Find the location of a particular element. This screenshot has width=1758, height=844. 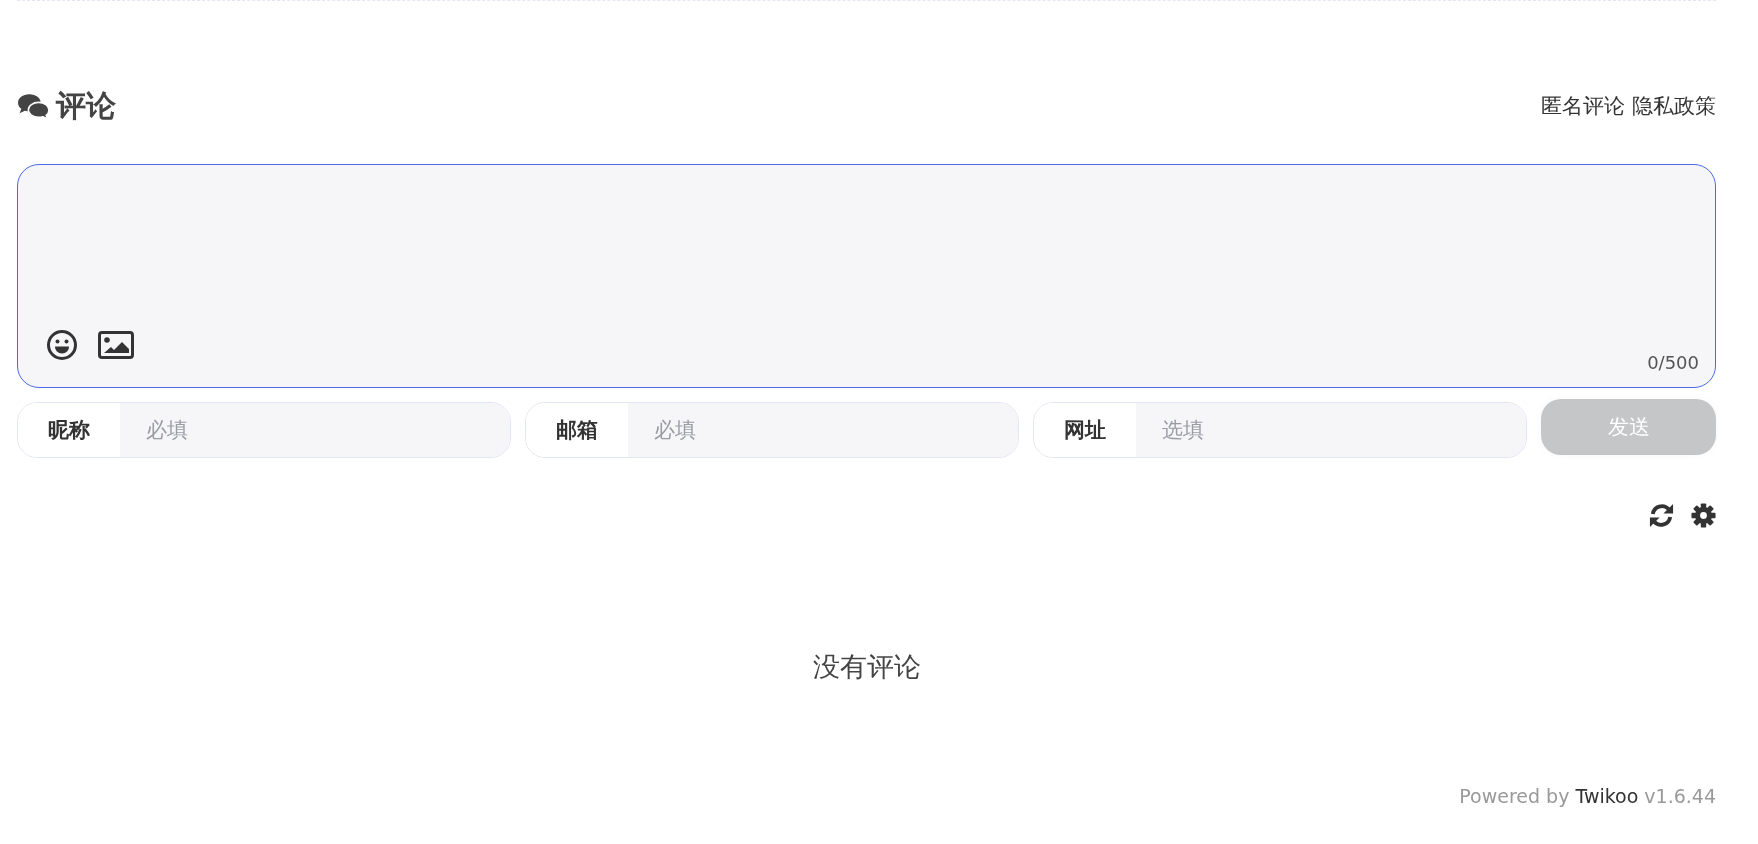

empty-message: 没有评论 is located at coordinates (866, 667).